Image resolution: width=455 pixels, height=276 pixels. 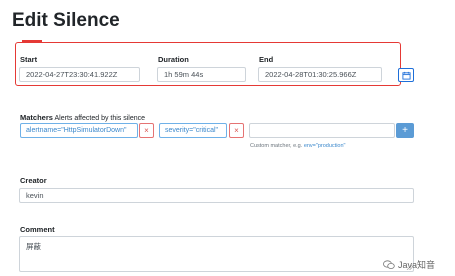 I want to click on calendar-icon, so click(x=406, y=75).